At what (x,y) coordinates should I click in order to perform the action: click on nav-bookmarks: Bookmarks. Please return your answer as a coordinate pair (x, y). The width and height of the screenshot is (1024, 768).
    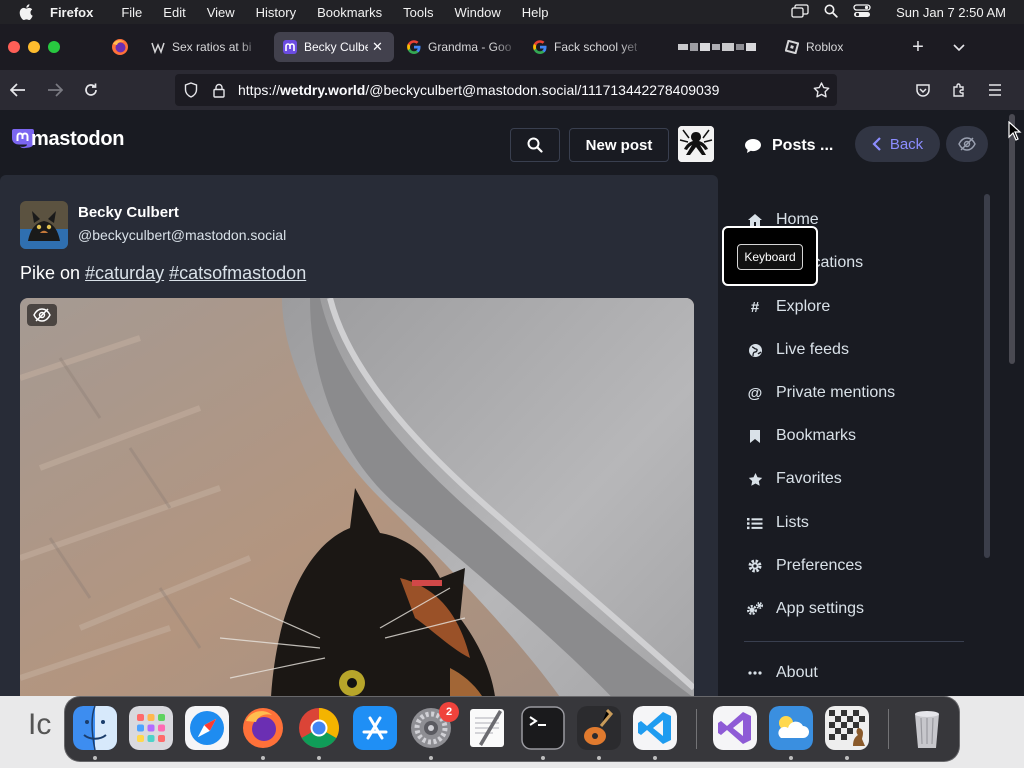
    Looking at the image, I should click on (859, 436).